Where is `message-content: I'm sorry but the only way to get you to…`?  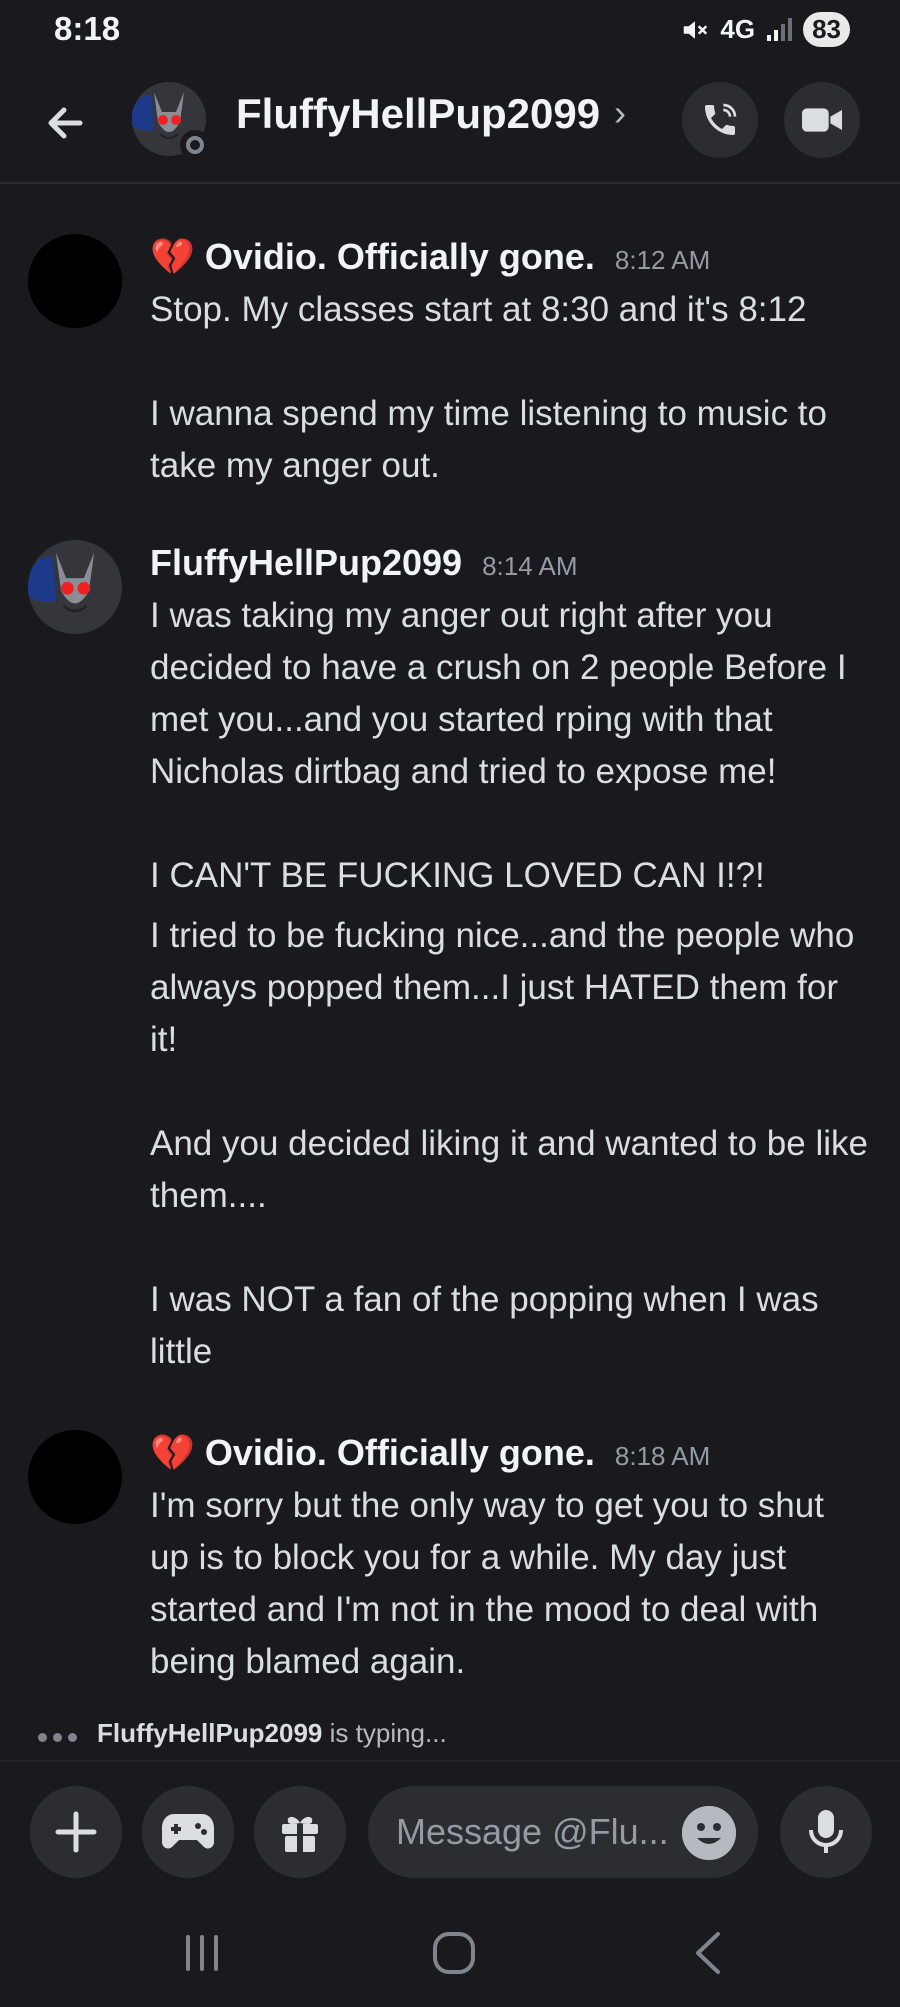 message-content: I'm sorry but the only way to get you to… is located at coordinates (510, 1584).